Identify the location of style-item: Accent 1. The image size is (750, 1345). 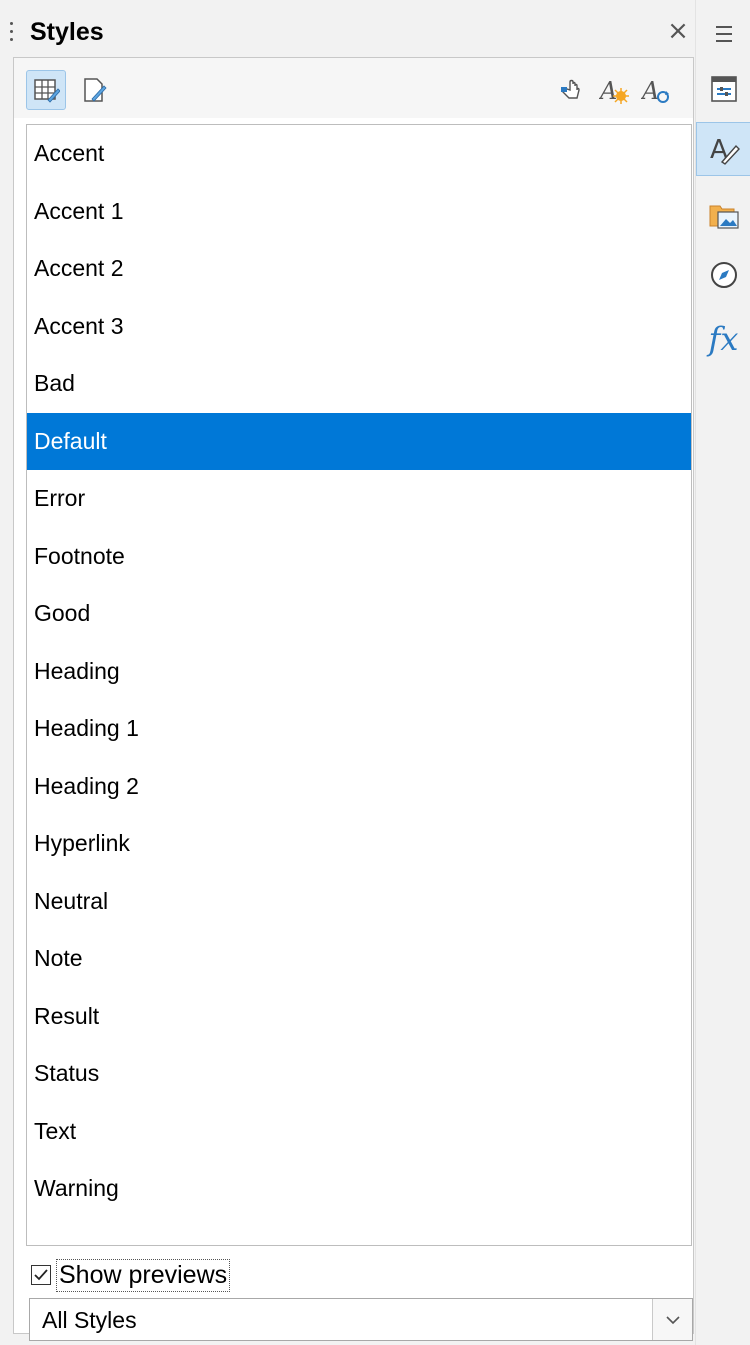
(359, 212).